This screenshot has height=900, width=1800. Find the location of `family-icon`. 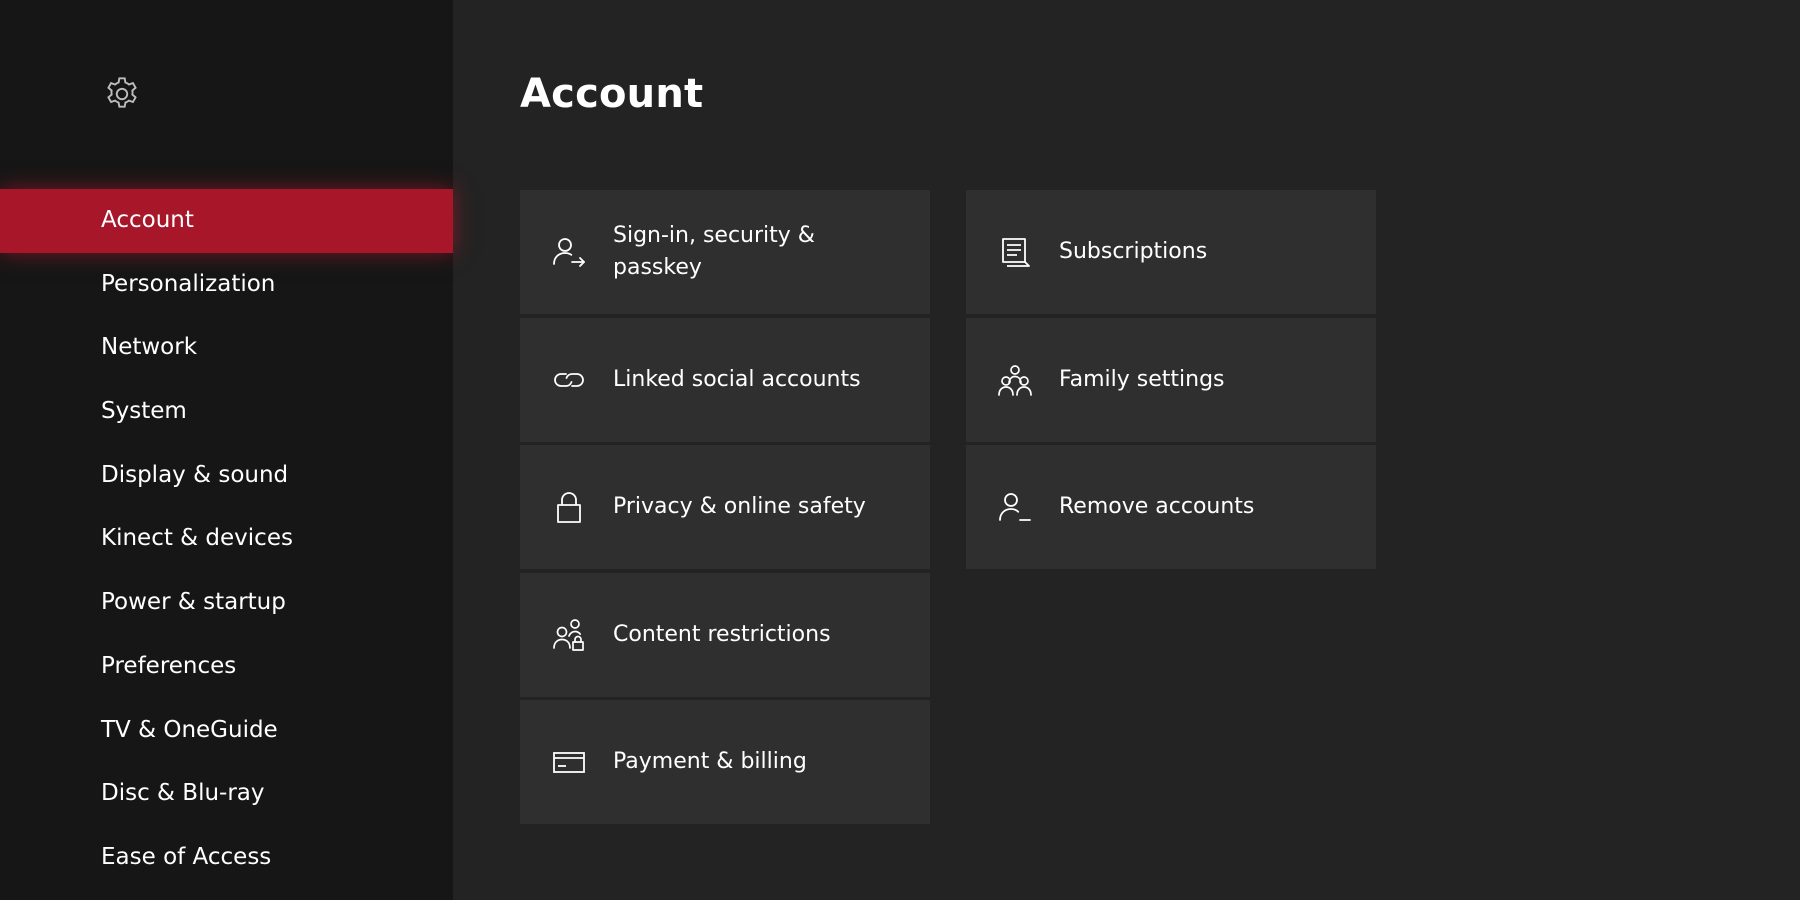

family-icon is located at coordinates (1015, 380).